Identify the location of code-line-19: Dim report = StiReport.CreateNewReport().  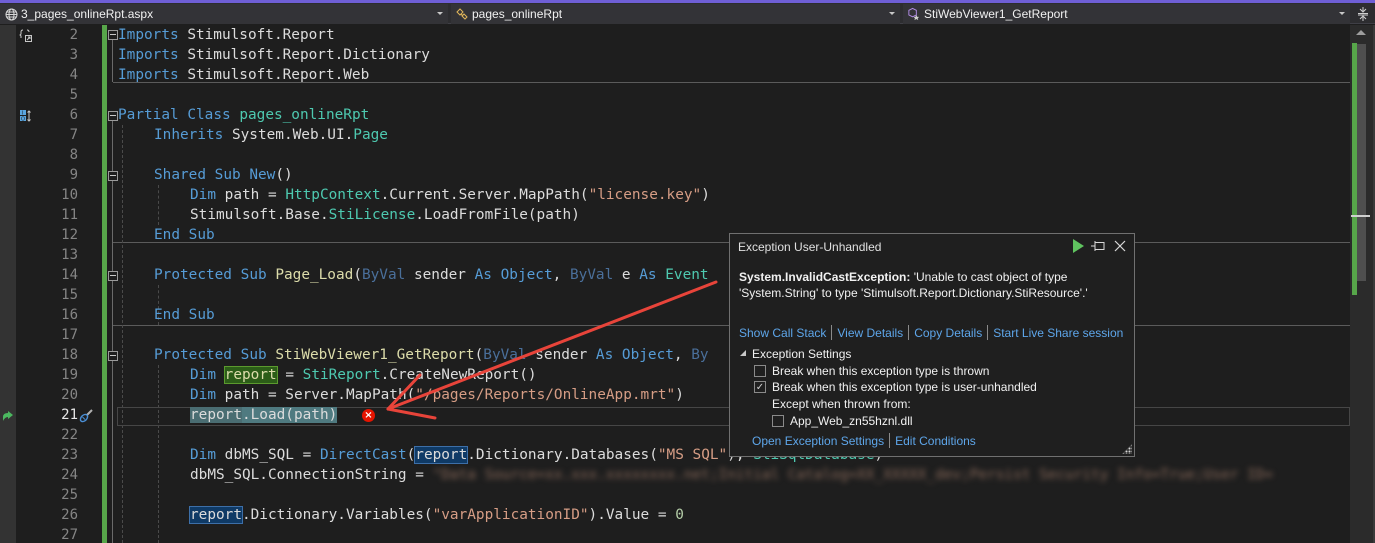
(363, 375).